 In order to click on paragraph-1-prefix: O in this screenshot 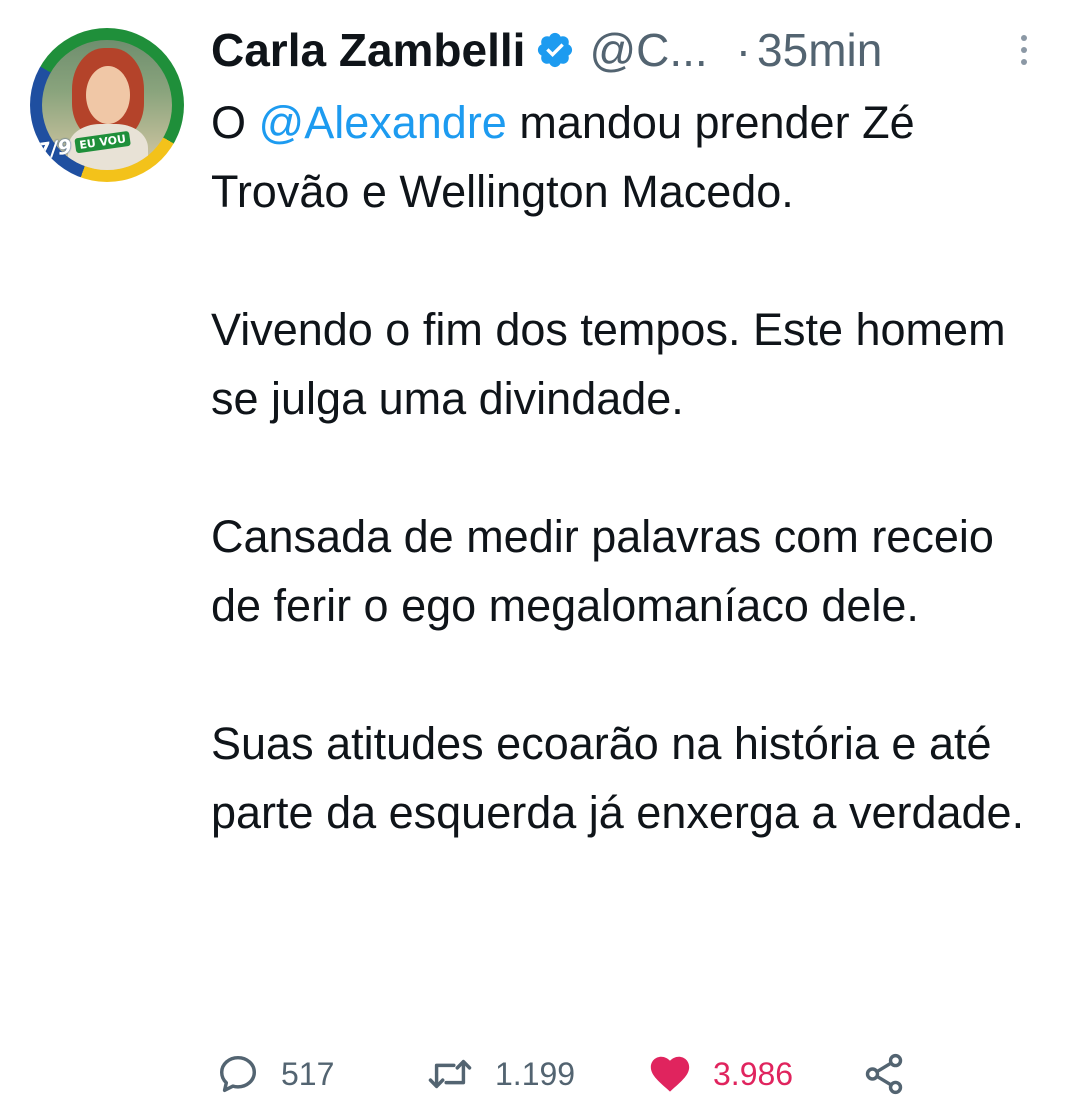, I will do `click(235, 122)`.